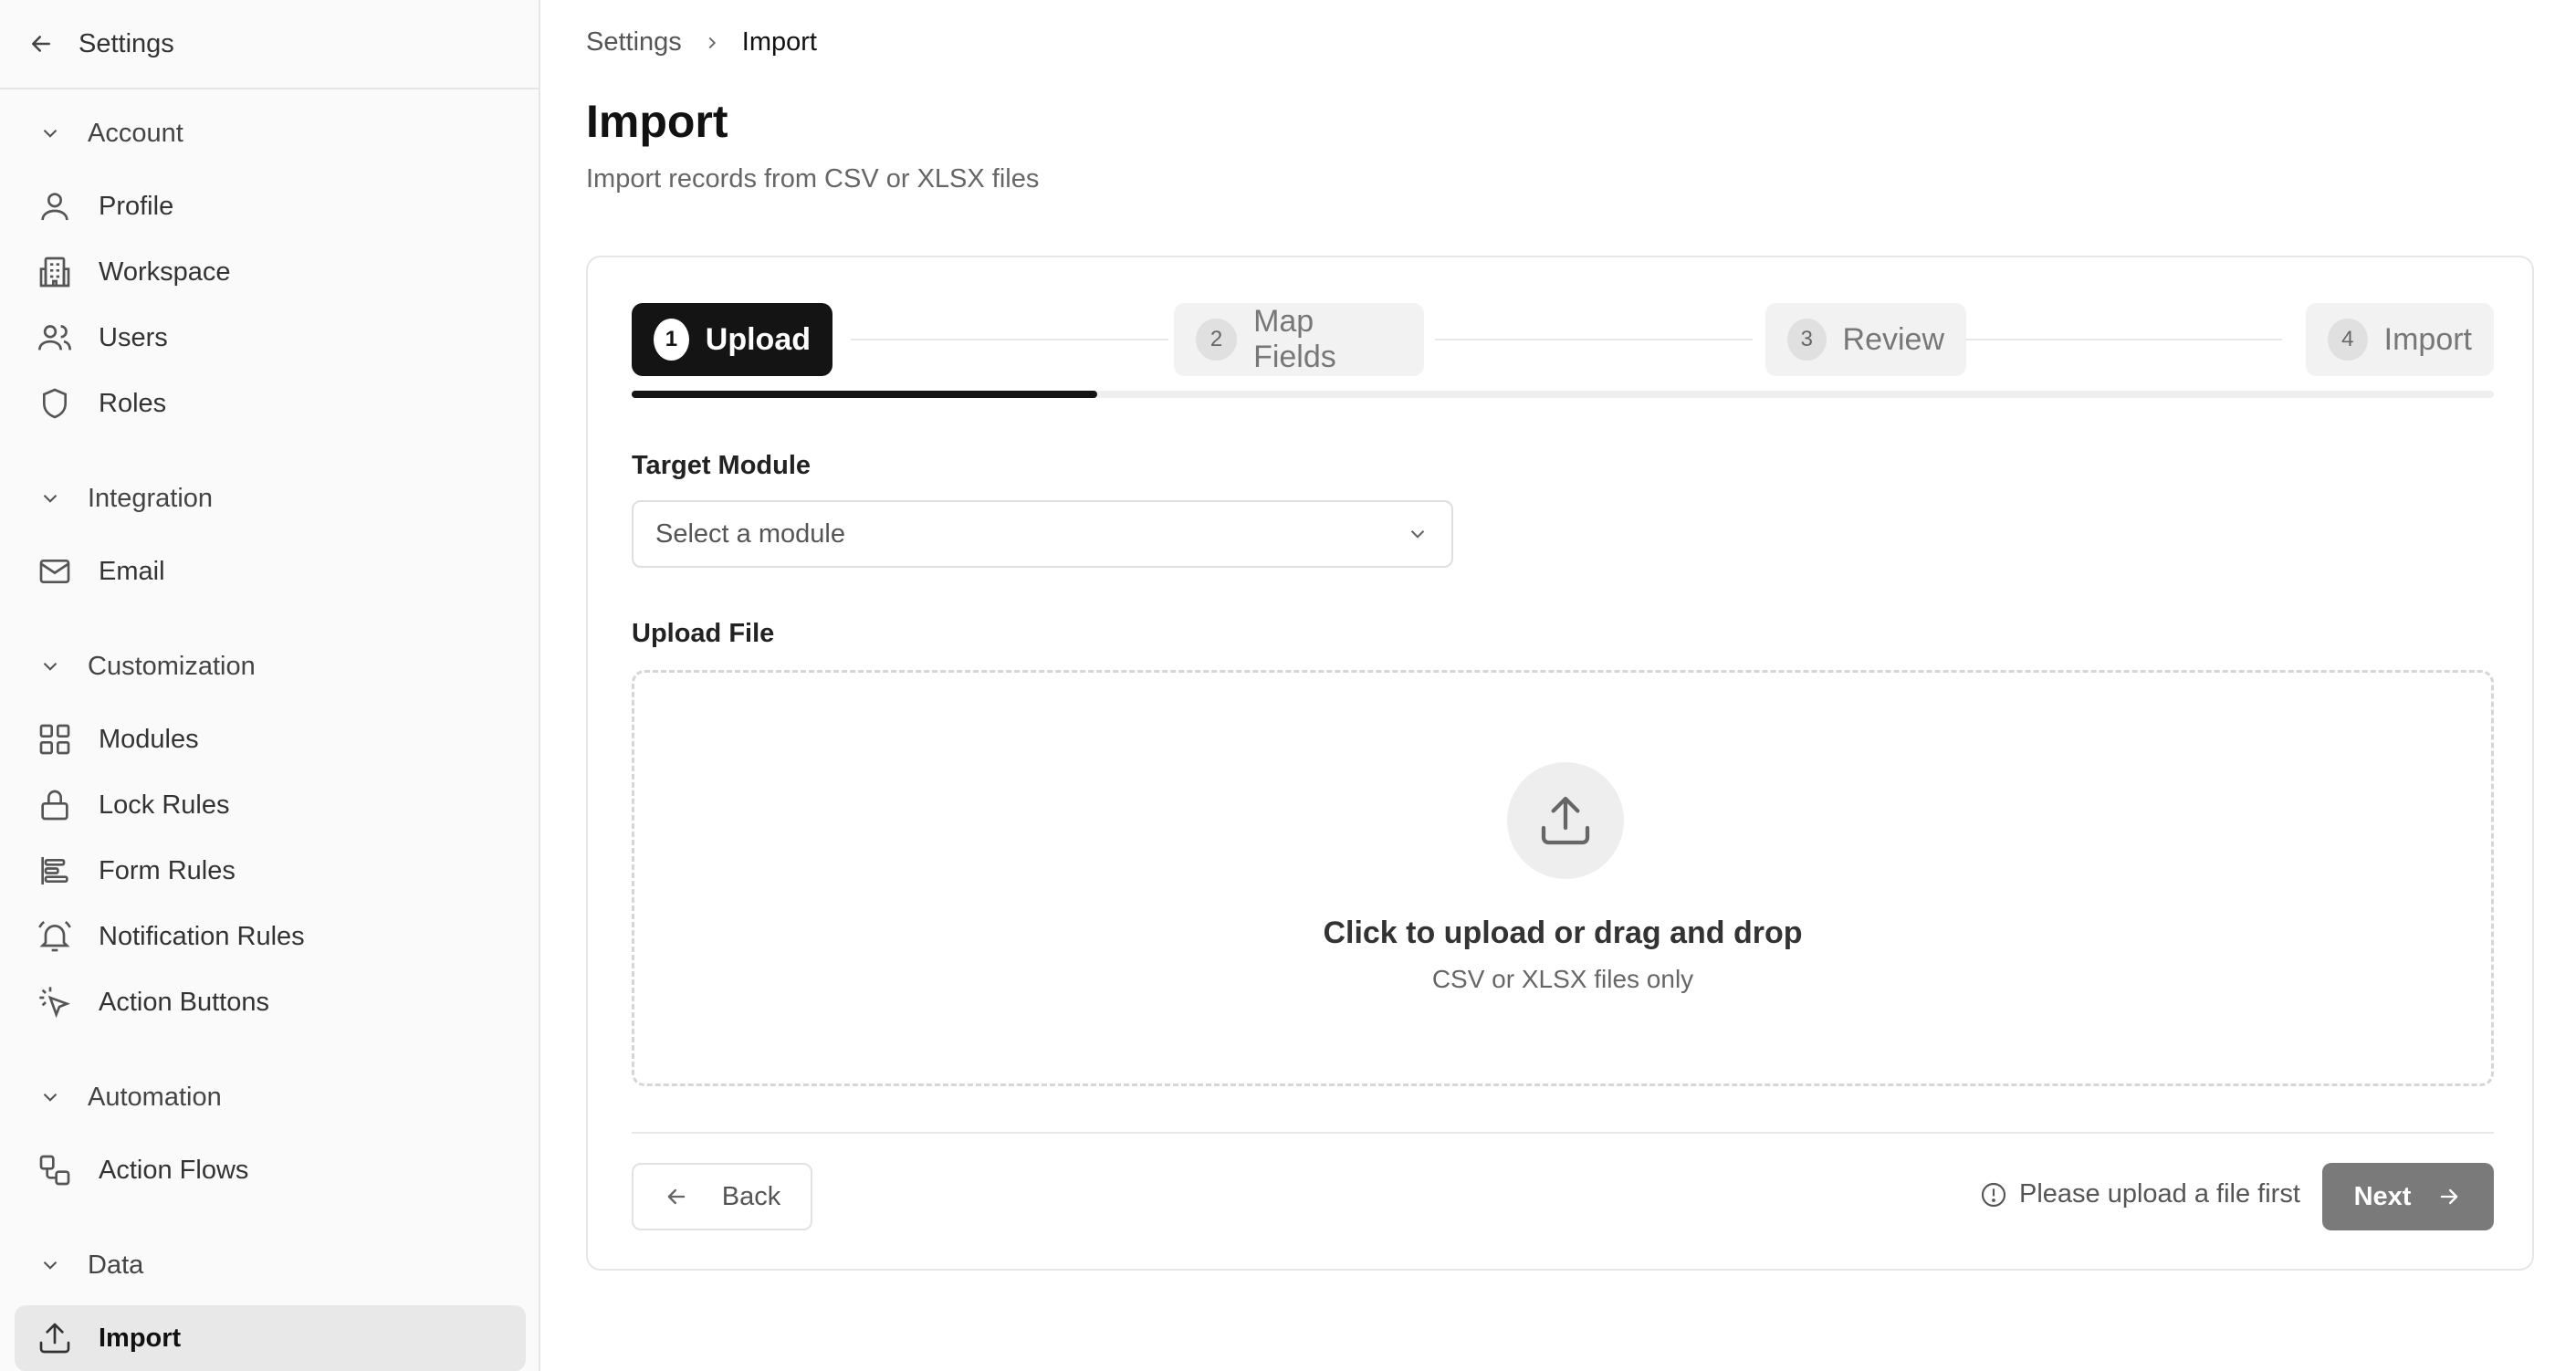  I want to click on step-map-fields: 2 Map Fields, so click(1299, 339).